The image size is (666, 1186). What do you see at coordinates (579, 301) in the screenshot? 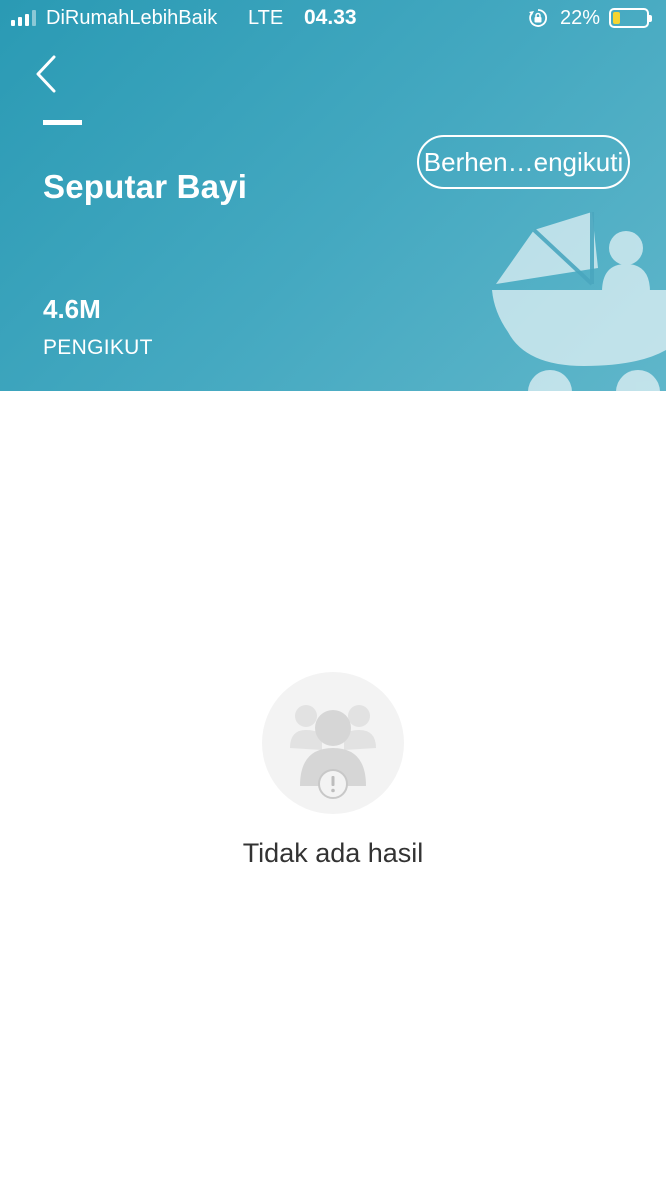
I see `baby-stroller-icon` at bounding box center [579, 301].